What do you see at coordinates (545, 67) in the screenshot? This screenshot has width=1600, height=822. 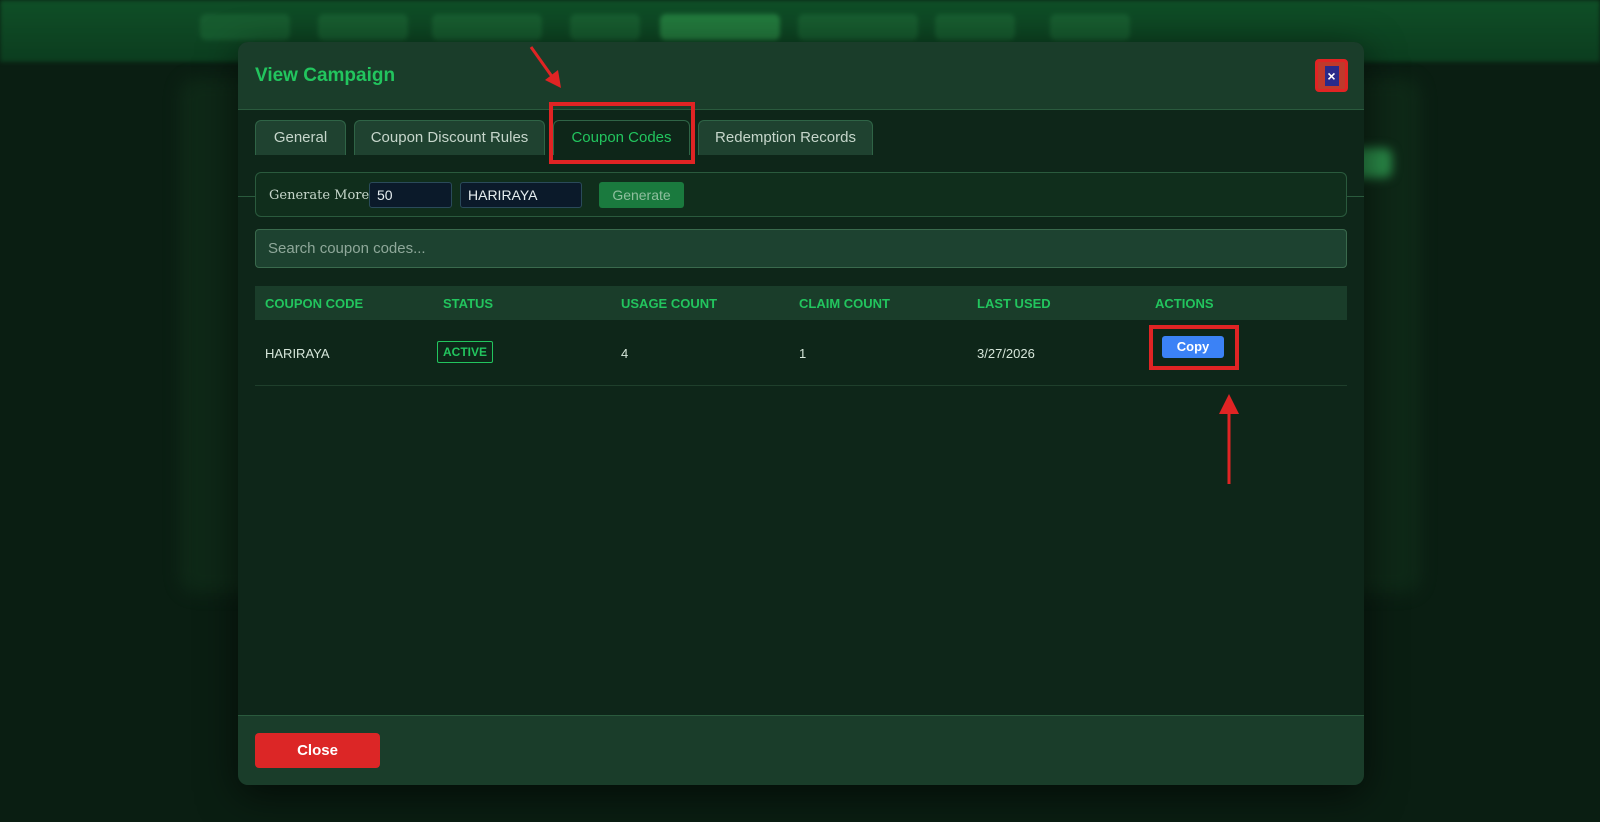 I see `arrow-down-icon` at bounding box center [545, 67].